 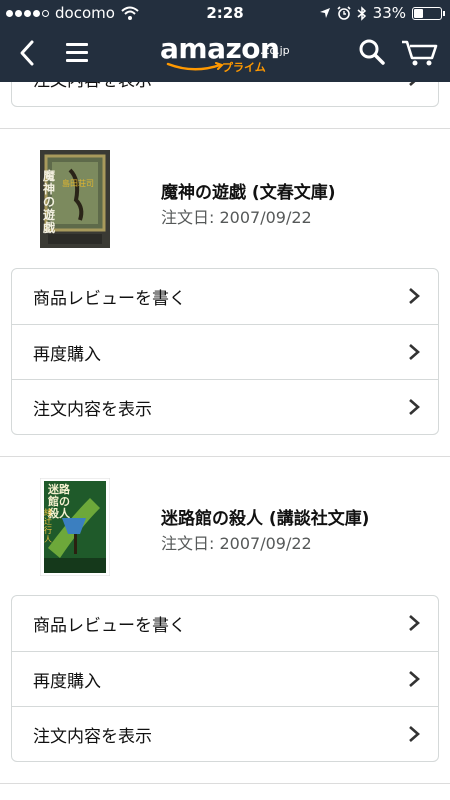 I want to click on battery-icon, so click(x=428, y=13).